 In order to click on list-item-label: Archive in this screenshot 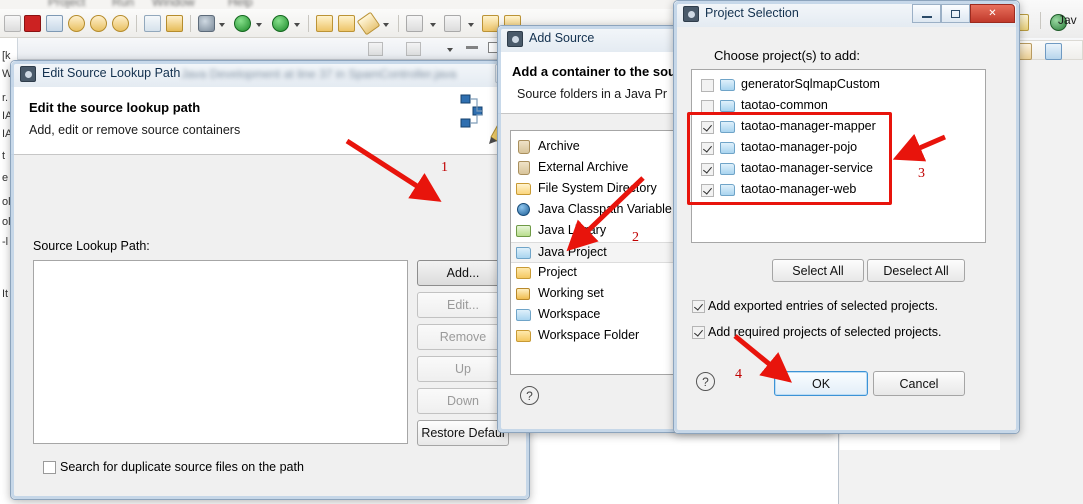, I will do `click(559, 146)`.